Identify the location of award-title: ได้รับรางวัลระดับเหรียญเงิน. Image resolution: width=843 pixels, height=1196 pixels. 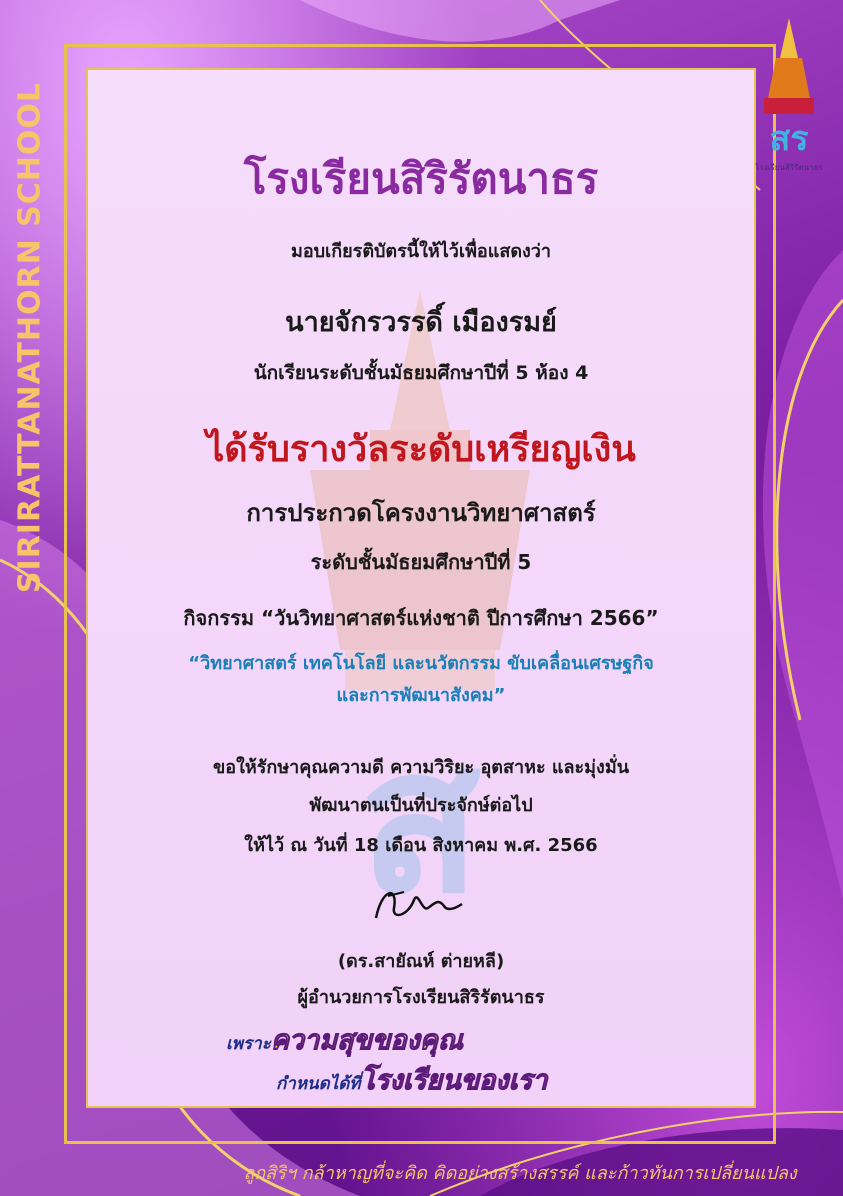
(421, 449).